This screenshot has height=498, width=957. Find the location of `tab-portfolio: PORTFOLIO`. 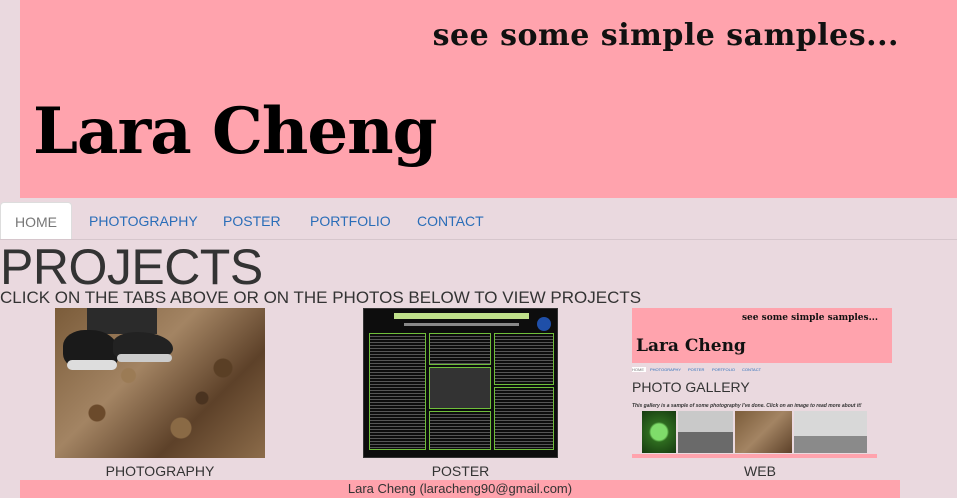

tab-portfolio: PORTFOLIO is located at coordinates (350, 220).